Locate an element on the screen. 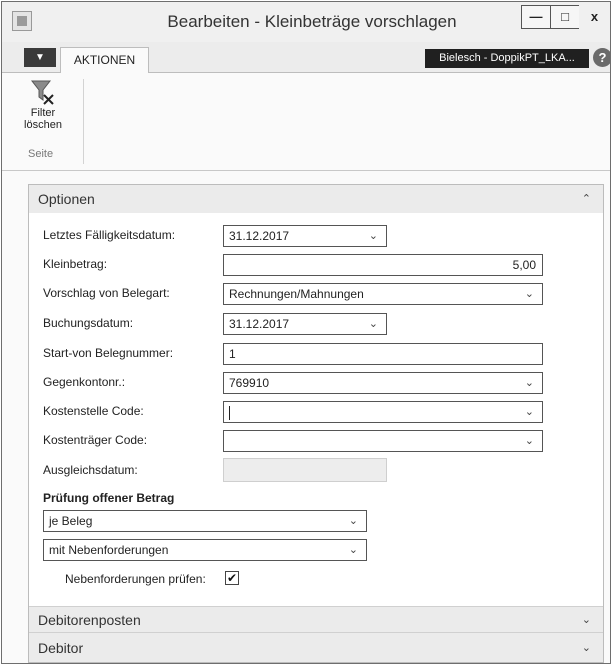 This screenshot has height=666, width=614. application-menu-button: ▼ is located at coordinates (40, 57).